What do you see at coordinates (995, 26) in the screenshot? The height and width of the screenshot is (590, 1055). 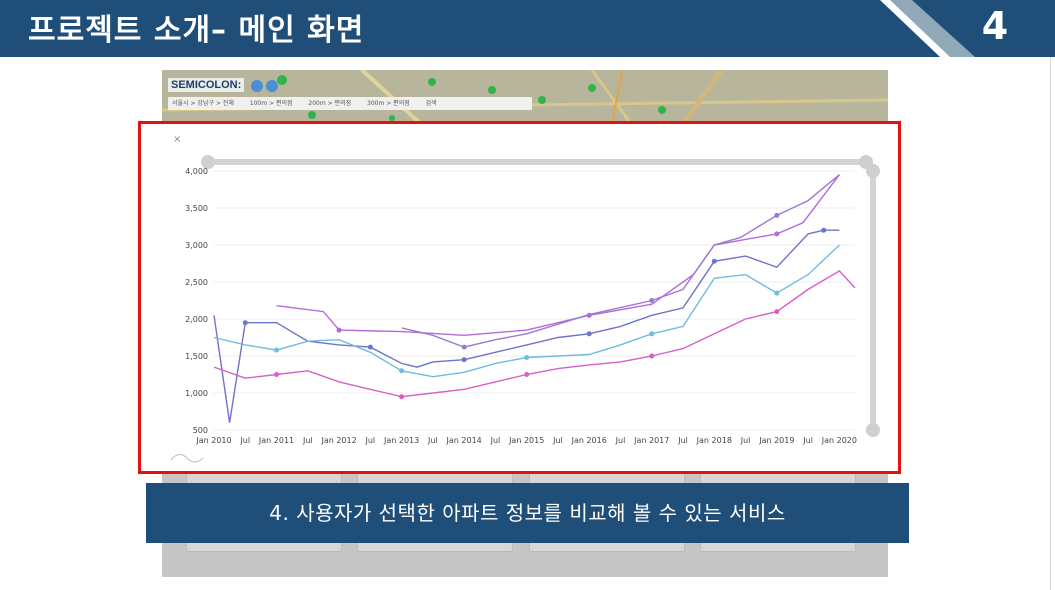 I see `page-number: 4` at bounding box center [995, 26].